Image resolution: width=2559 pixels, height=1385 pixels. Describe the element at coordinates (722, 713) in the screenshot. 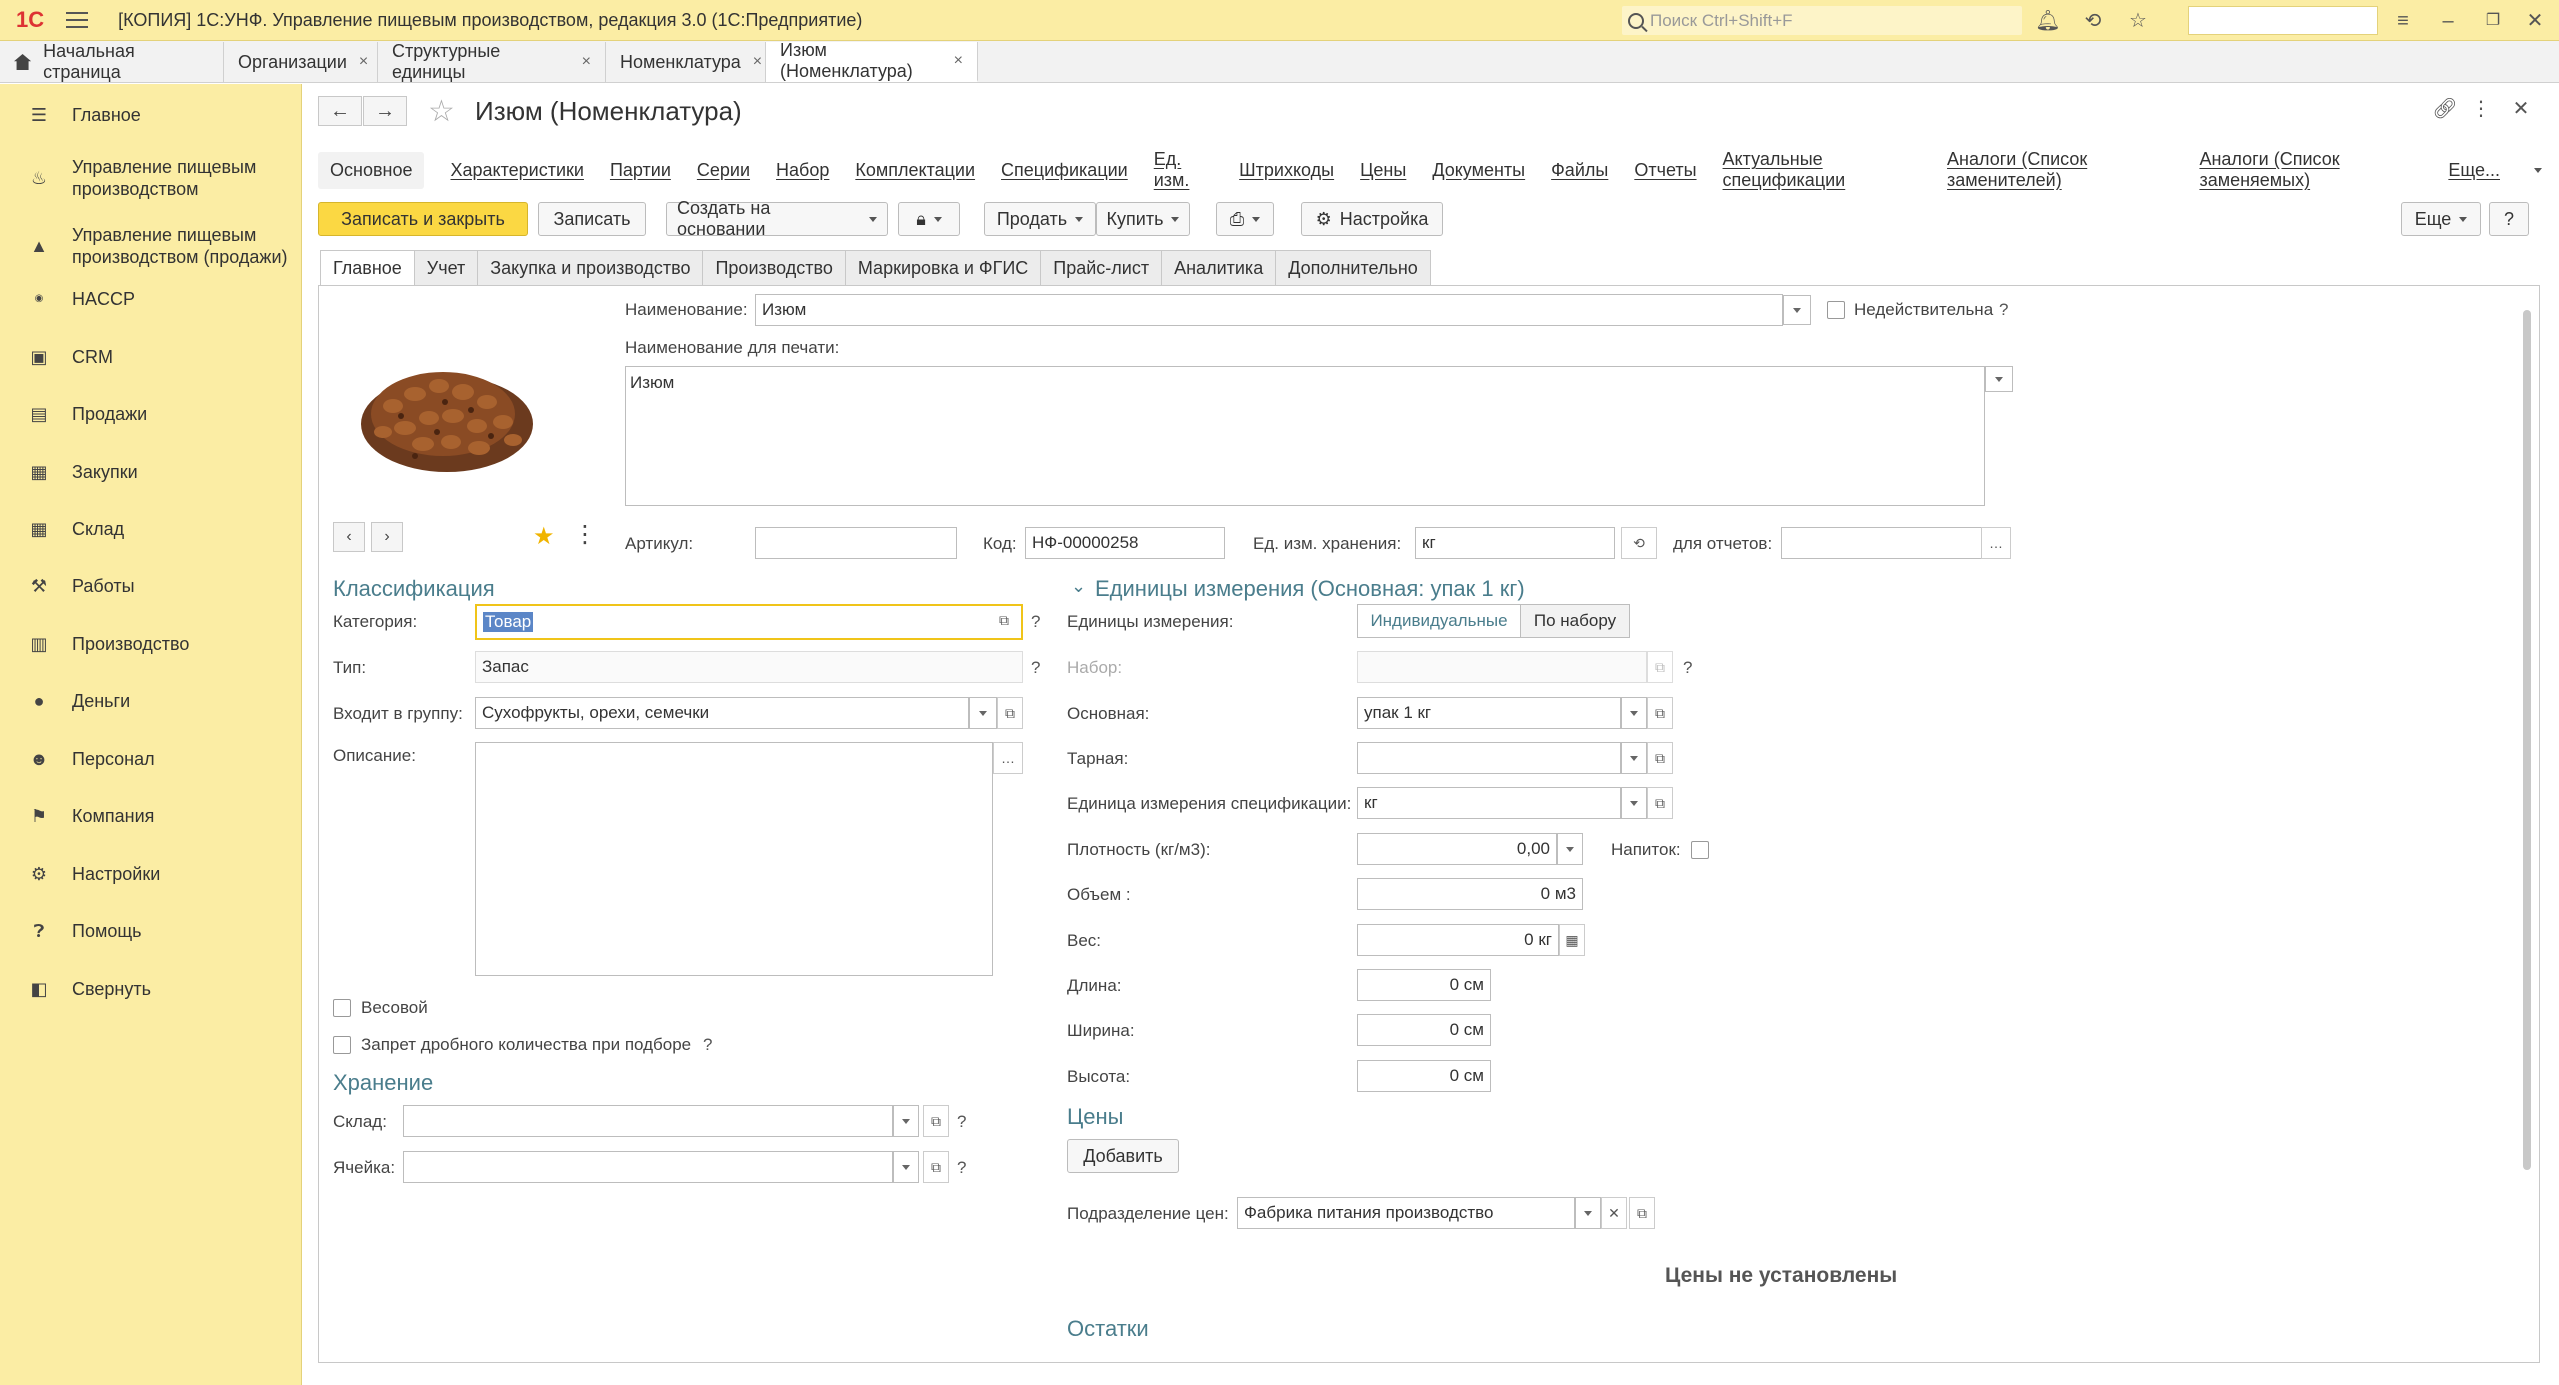

I see `group-field: Сухофрукты, орехи, семечки` at that location.